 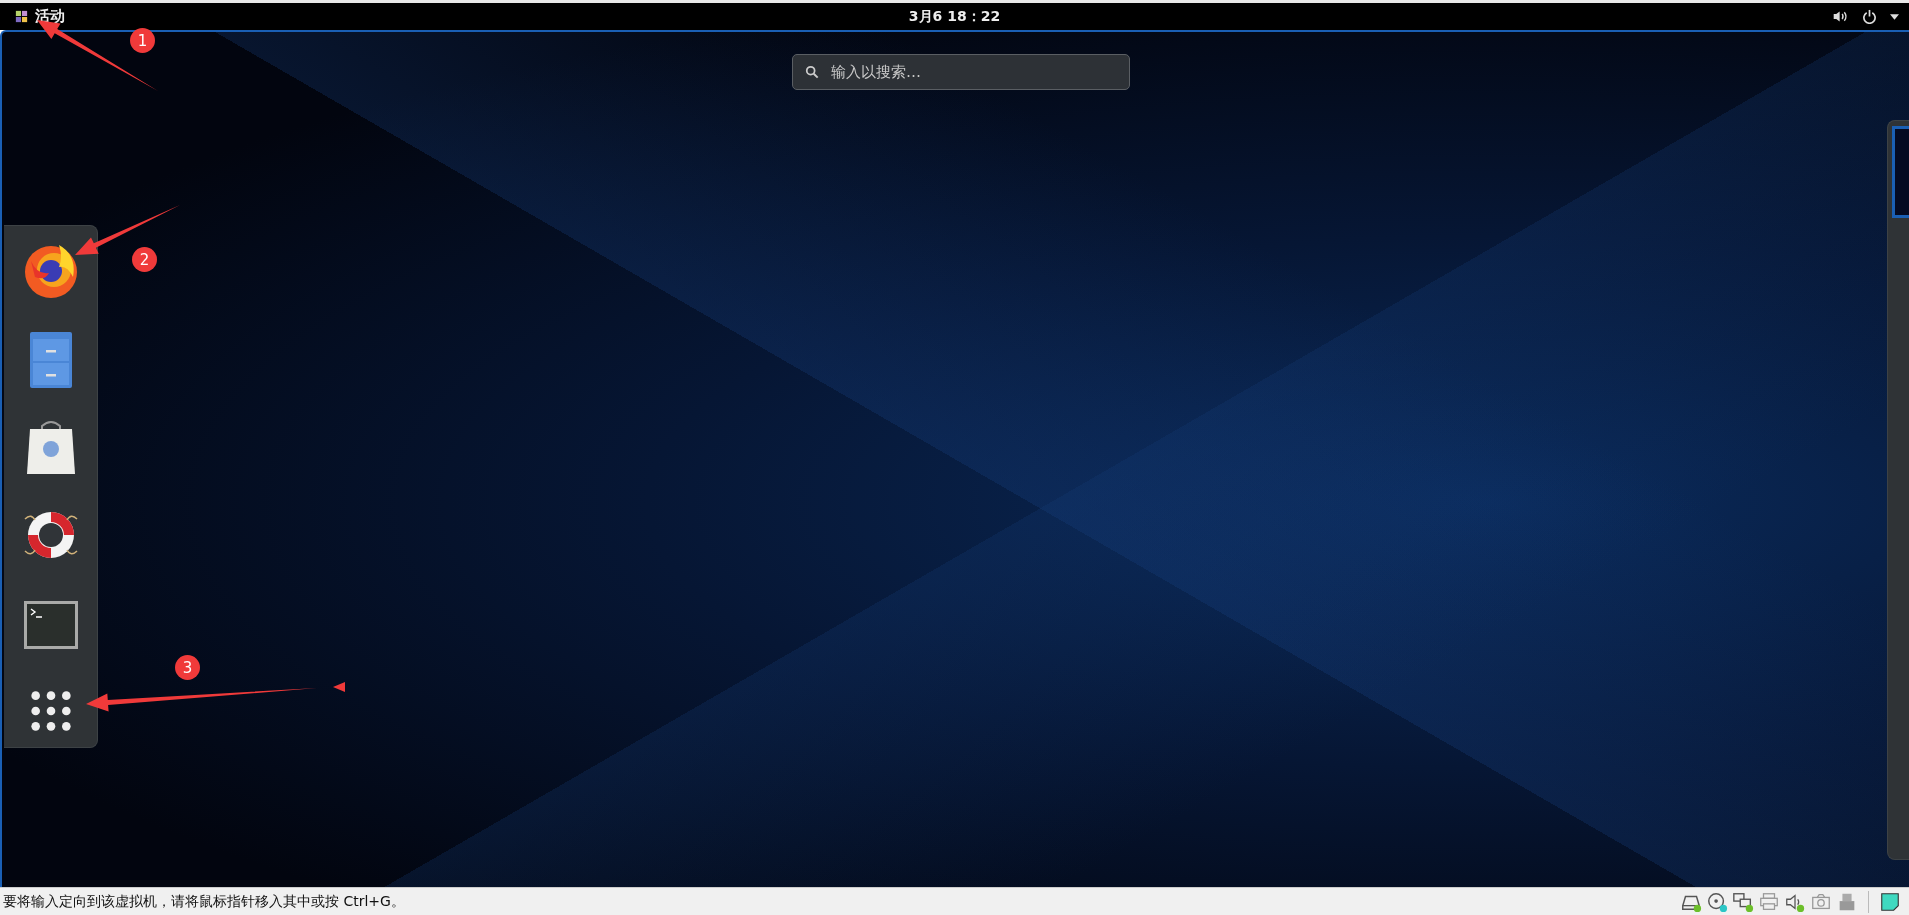 What do you see at coordinates (142, 40) in the screenshot?
I see `annotation-number: 1` at bounding box center [142, 40].